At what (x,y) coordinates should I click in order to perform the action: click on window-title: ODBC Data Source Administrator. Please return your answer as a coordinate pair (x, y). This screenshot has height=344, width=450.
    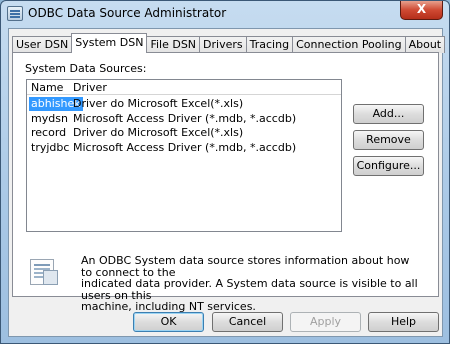
    Looking at the image, I should click on (127, 13).